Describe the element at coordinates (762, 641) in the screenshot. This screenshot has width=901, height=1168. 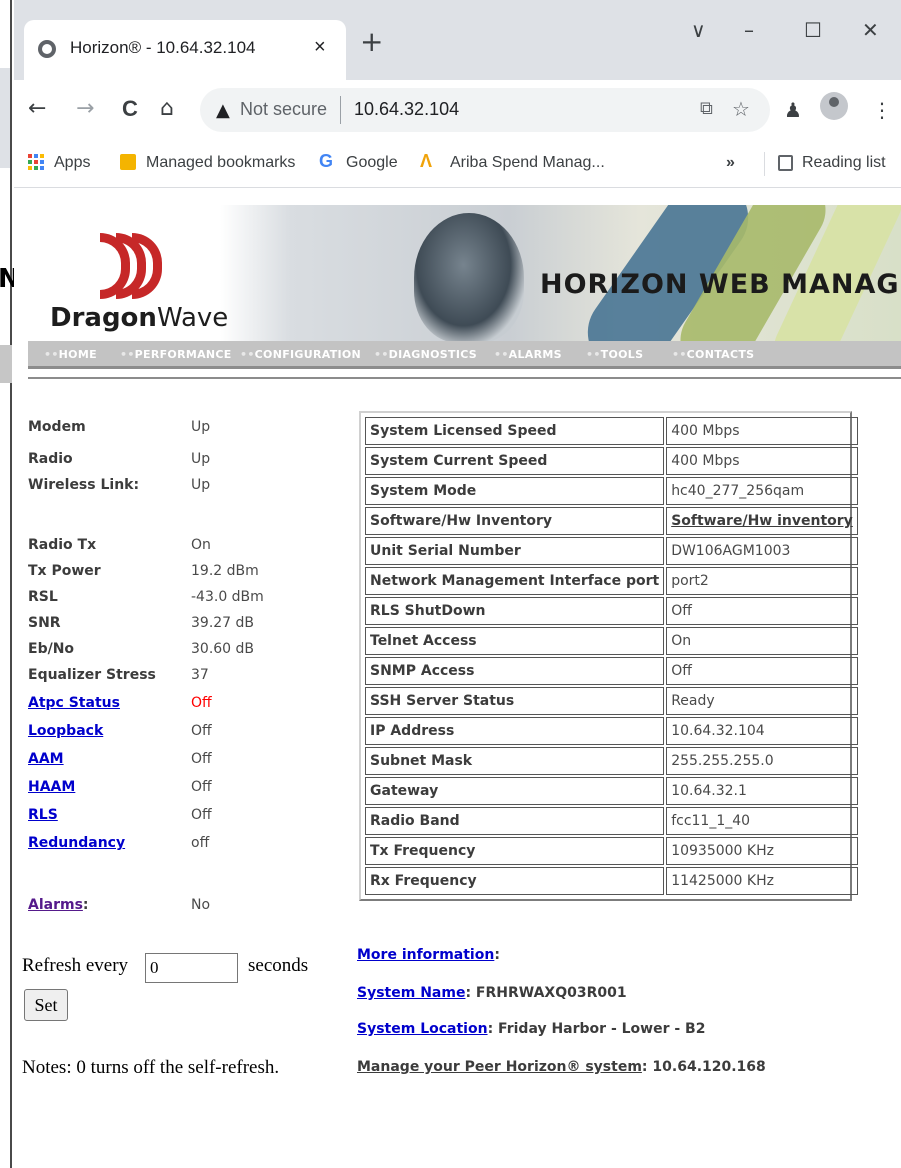
I see `info-value: On` at that location.